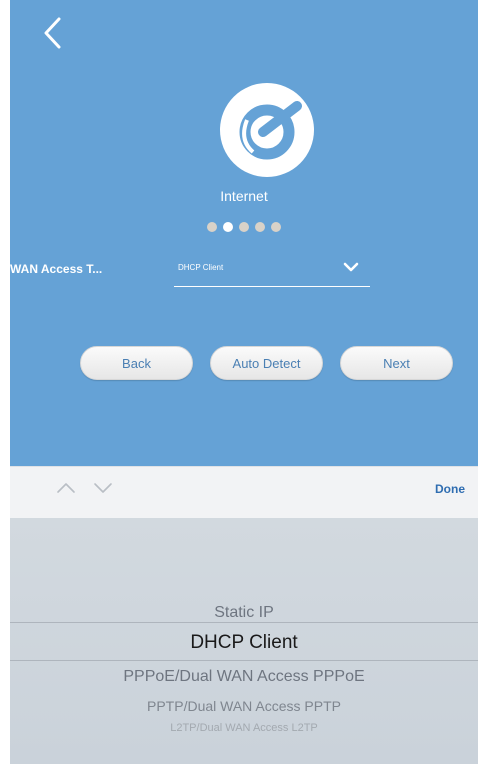 The width and height of the screenshot is (478, 764). I want to click on next-button: Next, so click(396, 363).